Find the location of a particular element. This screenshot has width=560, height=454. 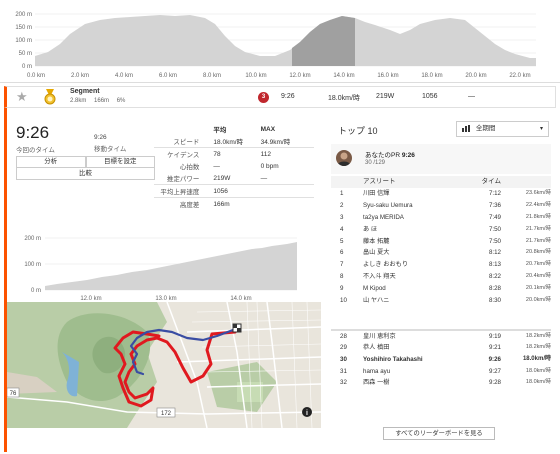

leaderboard-athlete: 畠山 夏大 is located at coordinates (410, 253).